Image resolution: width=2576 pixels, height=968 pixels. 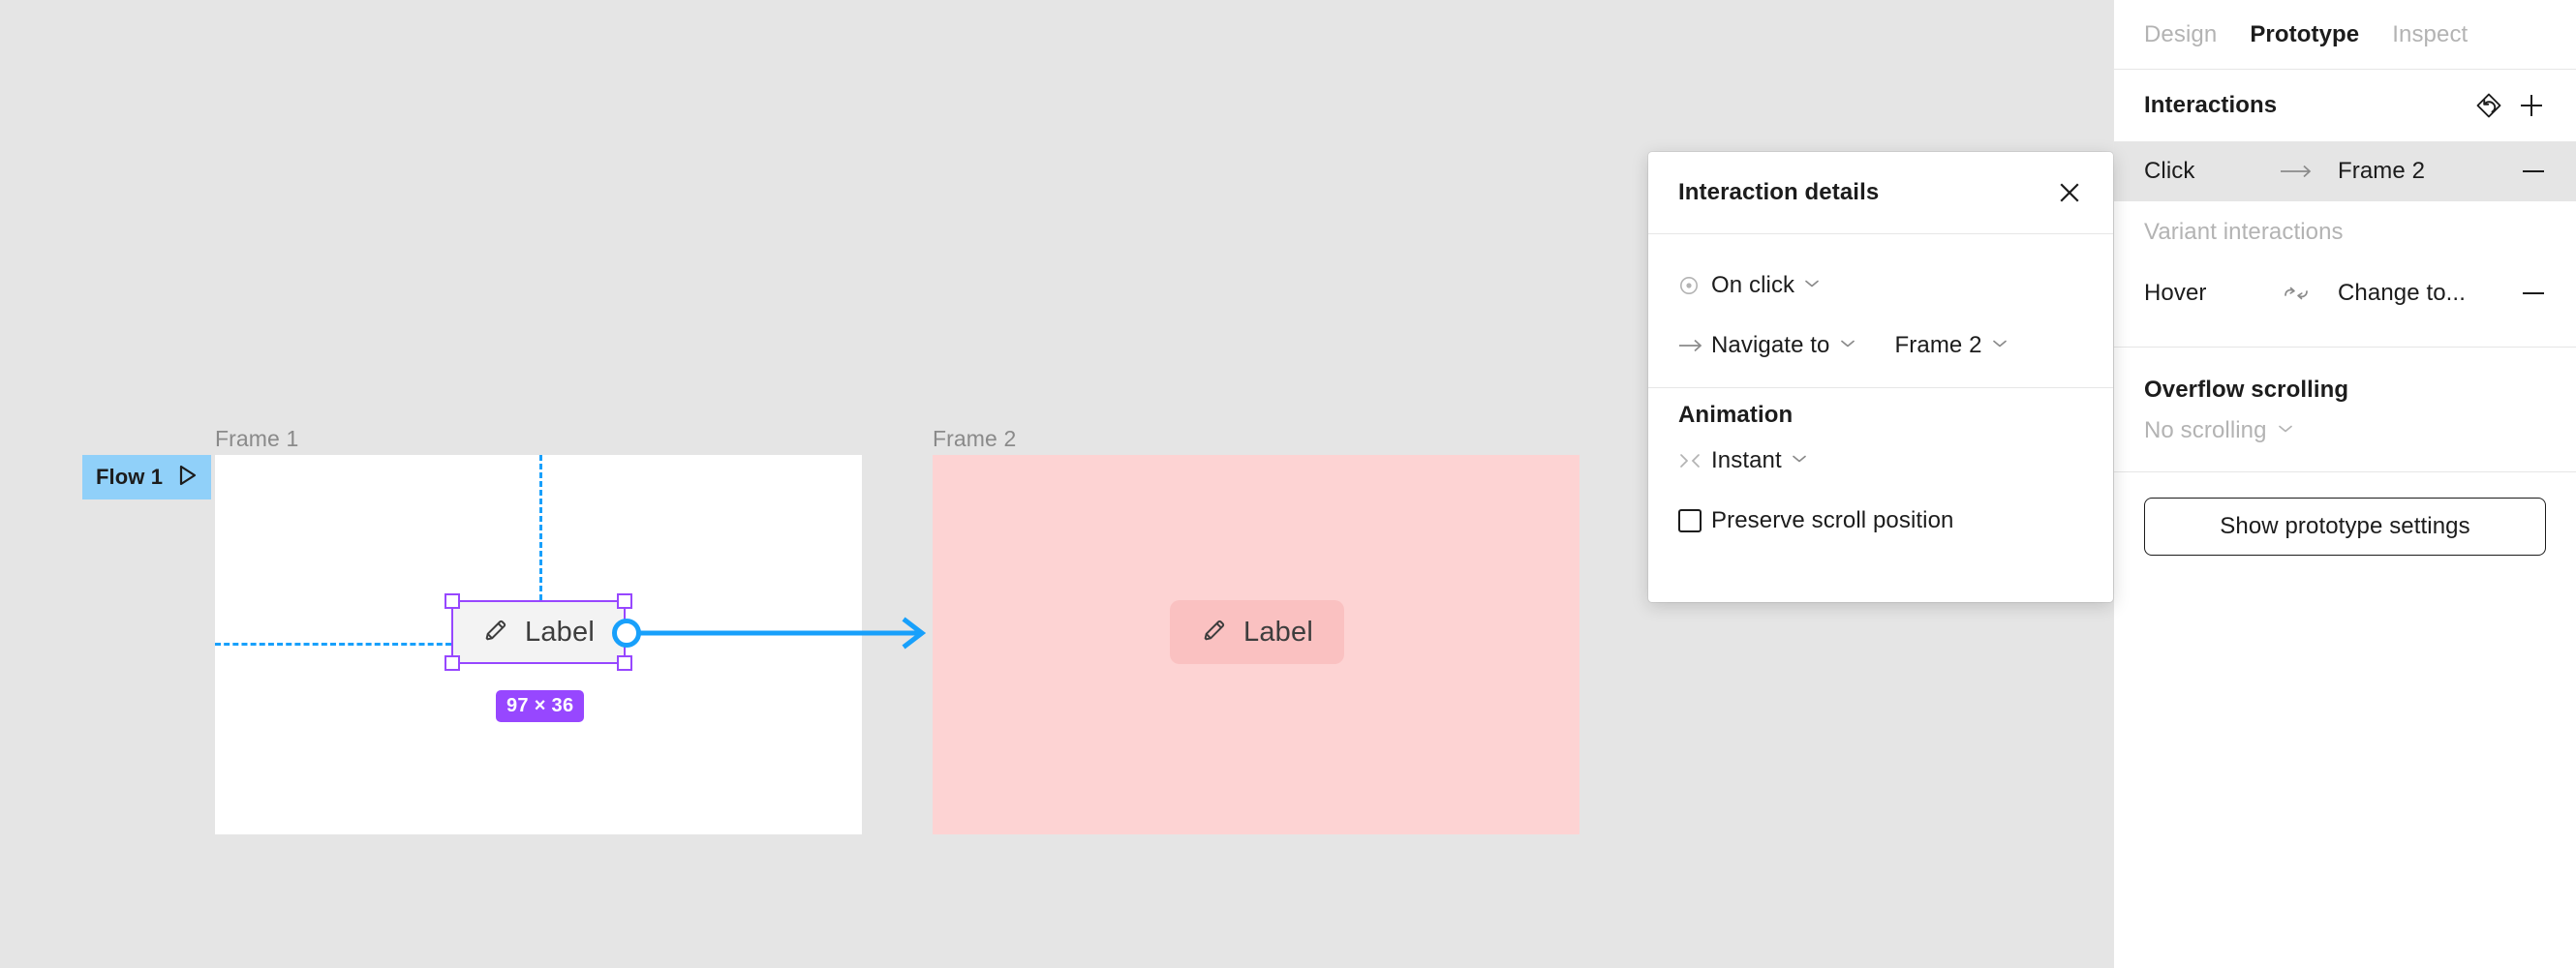 What do you see at coordinates (1880, 286) in the screenshot?
I see `trigger-row: On click` at bounding box center [1880, 286].